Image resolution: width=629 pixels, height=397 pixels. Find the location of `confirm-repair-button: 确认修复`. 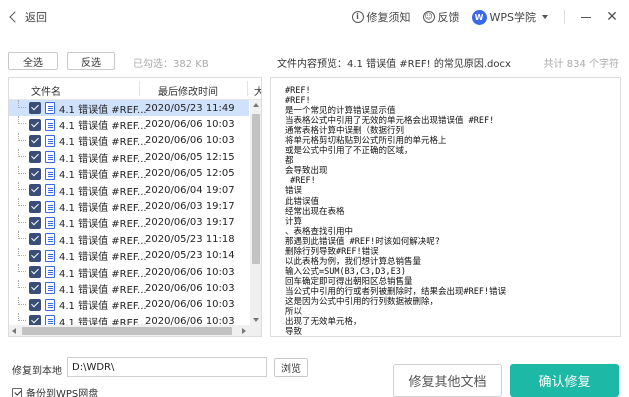

confirm-repair-button: 确认修复 is located at coordinates (564, 380).